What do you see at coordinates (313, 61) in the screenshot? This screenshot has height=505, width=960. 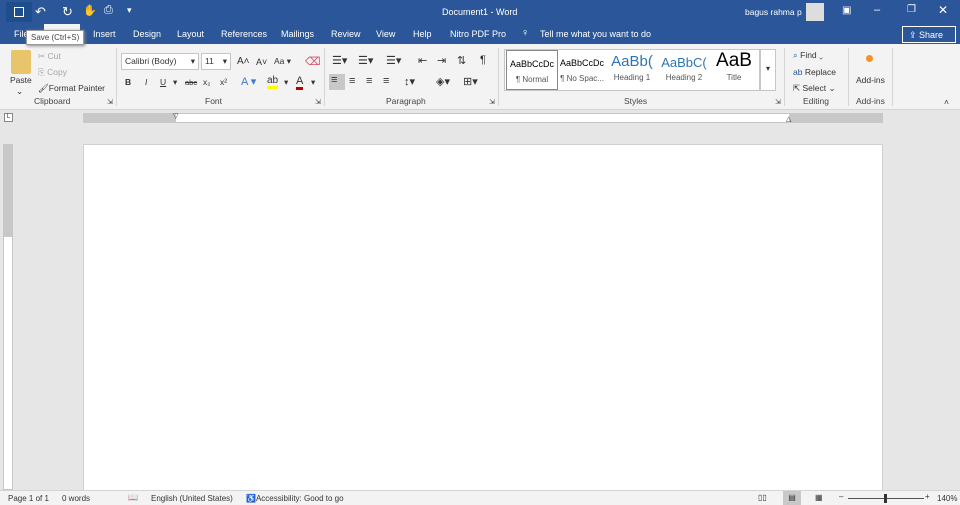 I see `clear-formatting-icon: ⌫` at bounding box center [313, 61].